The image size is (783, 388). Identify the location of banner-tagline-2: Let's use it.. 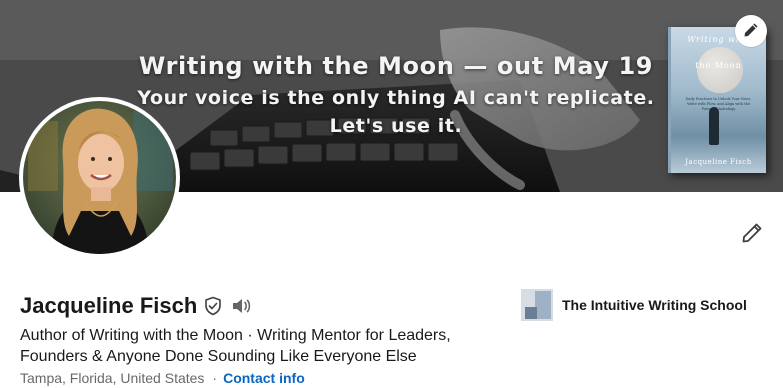
(396, 126).